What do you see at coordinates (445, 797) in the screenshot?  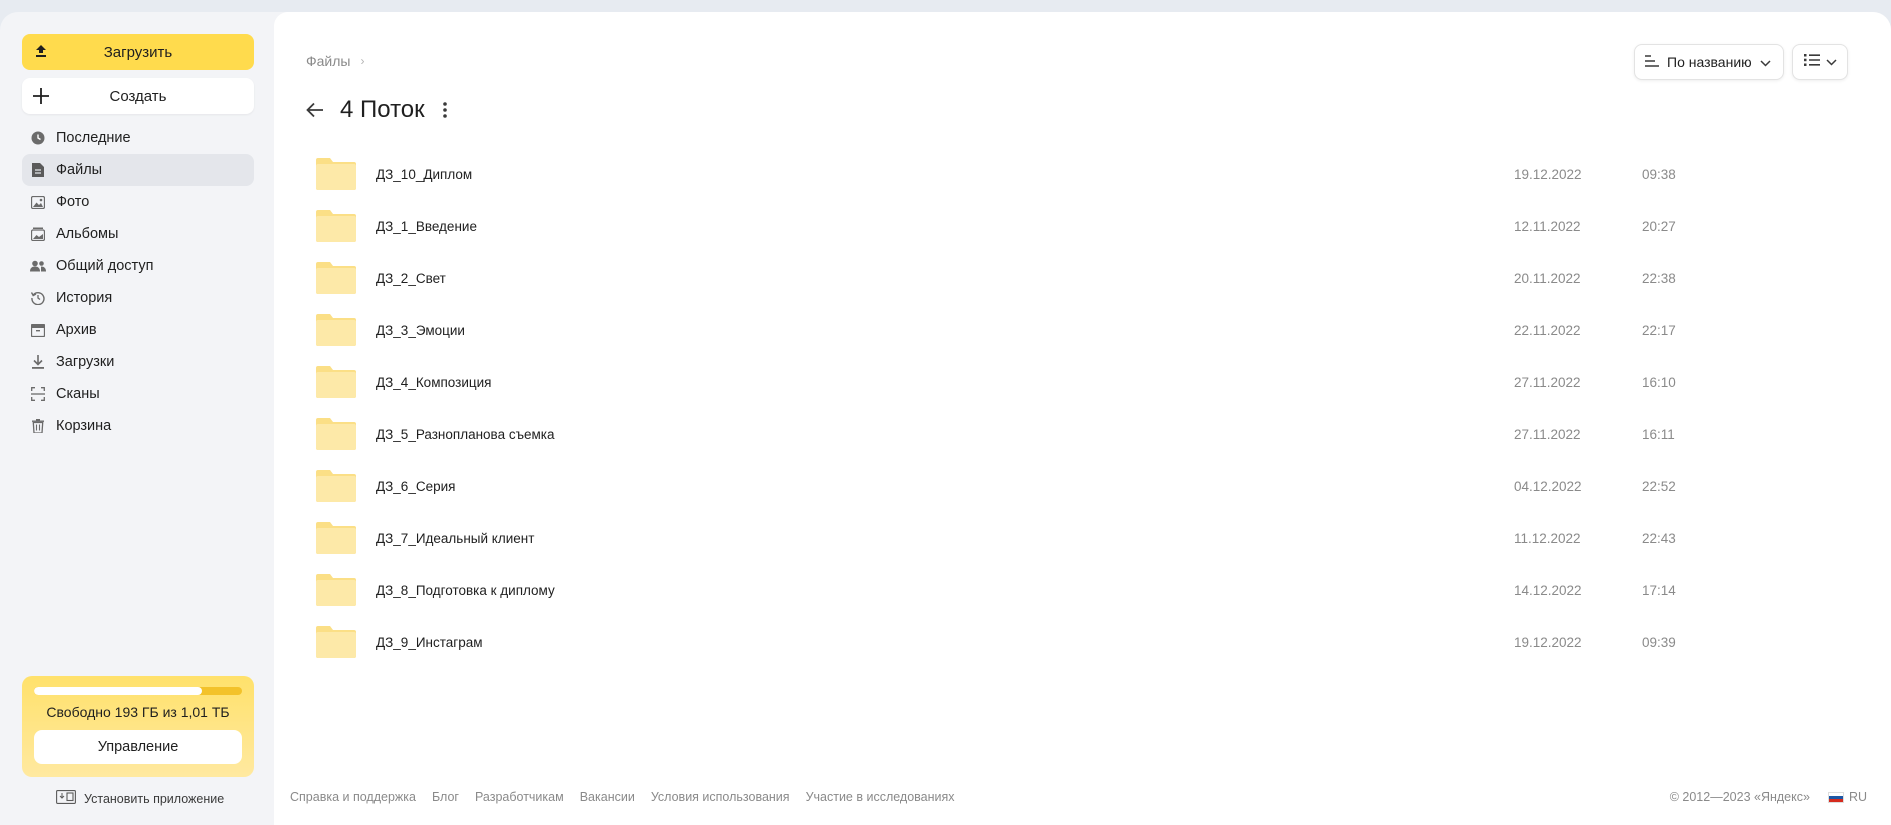 I see `footer-link-blog: Блог` at bounding box center [445, 797].